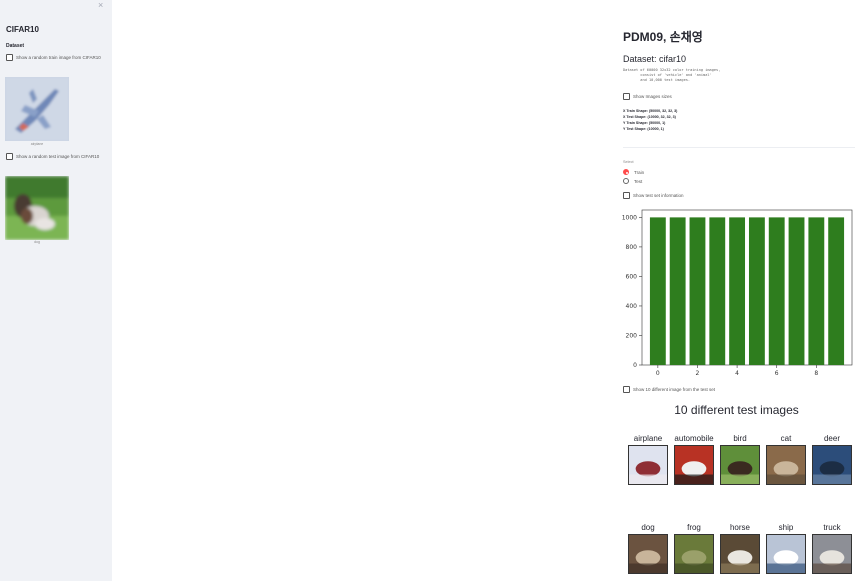  Describe the element at coordinates (786, 465) in the screenshot. I see `test-image-cat` at that location.